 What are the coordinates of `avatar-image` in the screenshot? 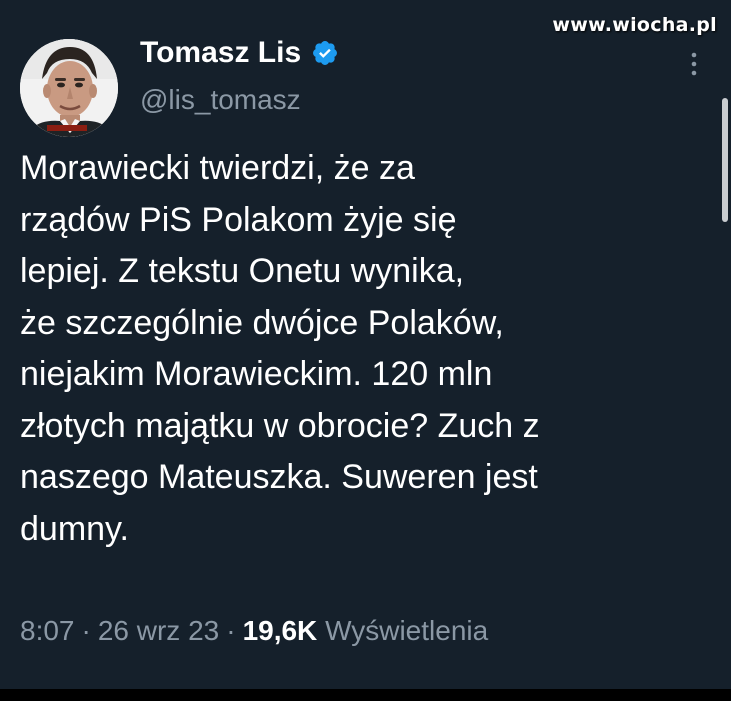 It's located at (69, 88).